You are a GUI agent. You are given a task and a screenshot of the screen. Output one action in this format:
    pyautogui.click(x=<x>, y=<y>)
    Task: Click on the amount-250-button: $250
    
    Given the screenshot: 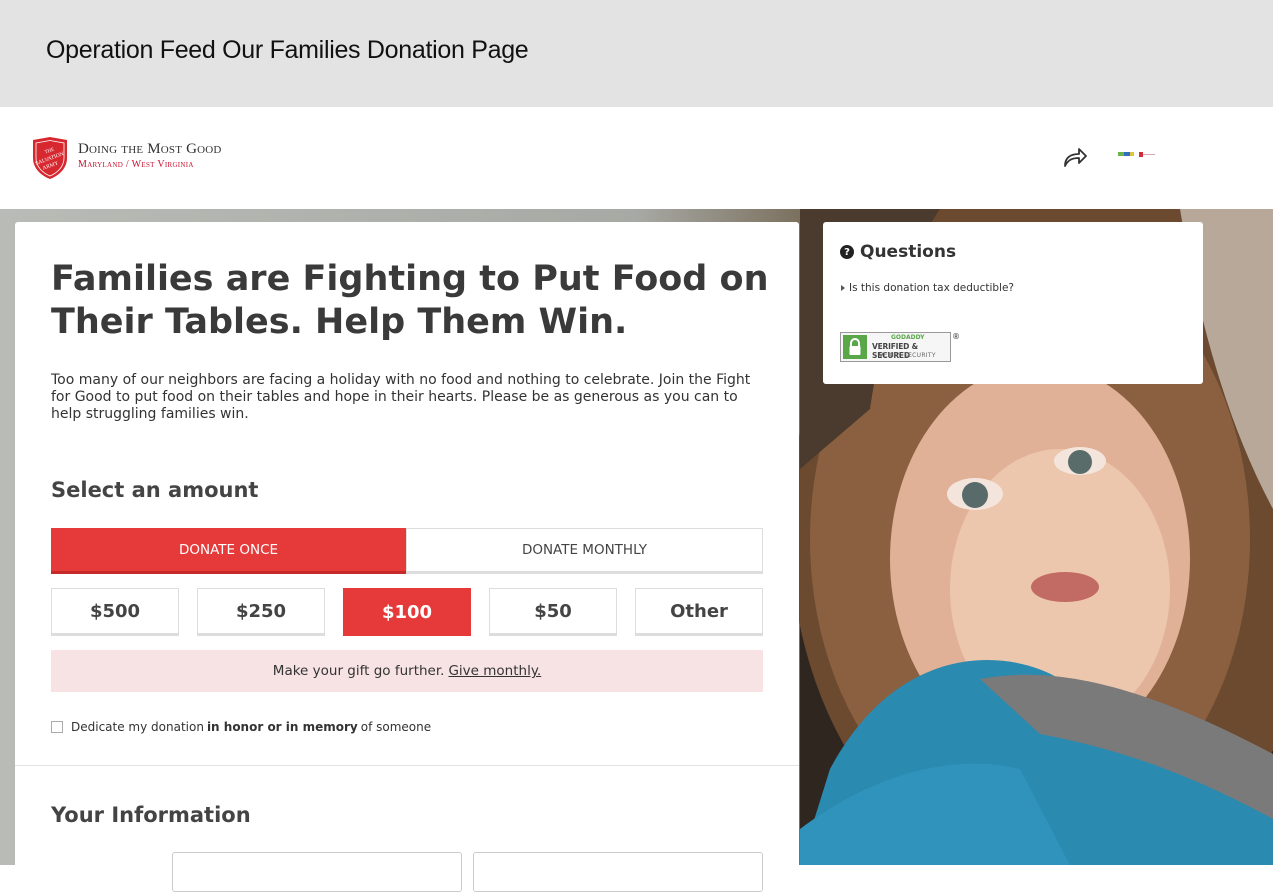 What is the action you would take?
    pyautogui.click(x=261, y=612)
    